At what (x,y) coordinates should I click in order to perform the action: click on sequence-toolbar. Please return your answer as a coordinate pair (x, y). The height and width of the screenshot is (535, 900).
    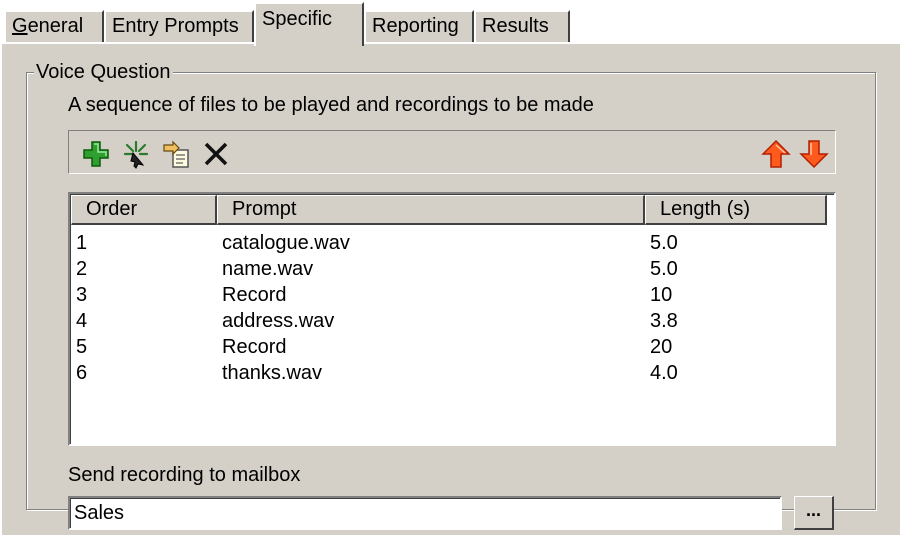
    Looking at the image, I should click on (452, 152).